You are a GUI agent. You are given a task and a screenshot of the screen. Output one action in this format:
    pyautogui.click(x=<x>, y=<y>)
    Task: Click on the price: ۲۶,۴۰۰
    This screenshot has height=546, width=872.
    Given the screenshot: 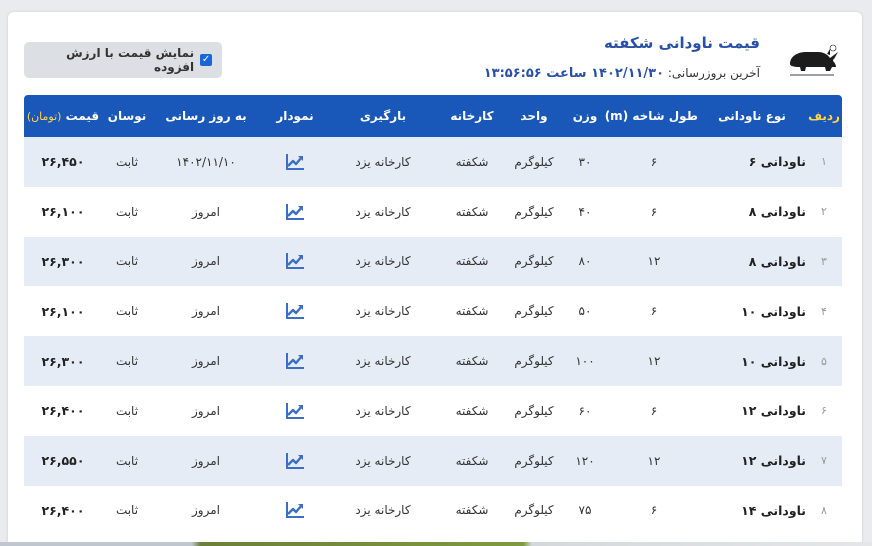 What is the action you would take?
    pyautogui.click(x=63, y=510)
    